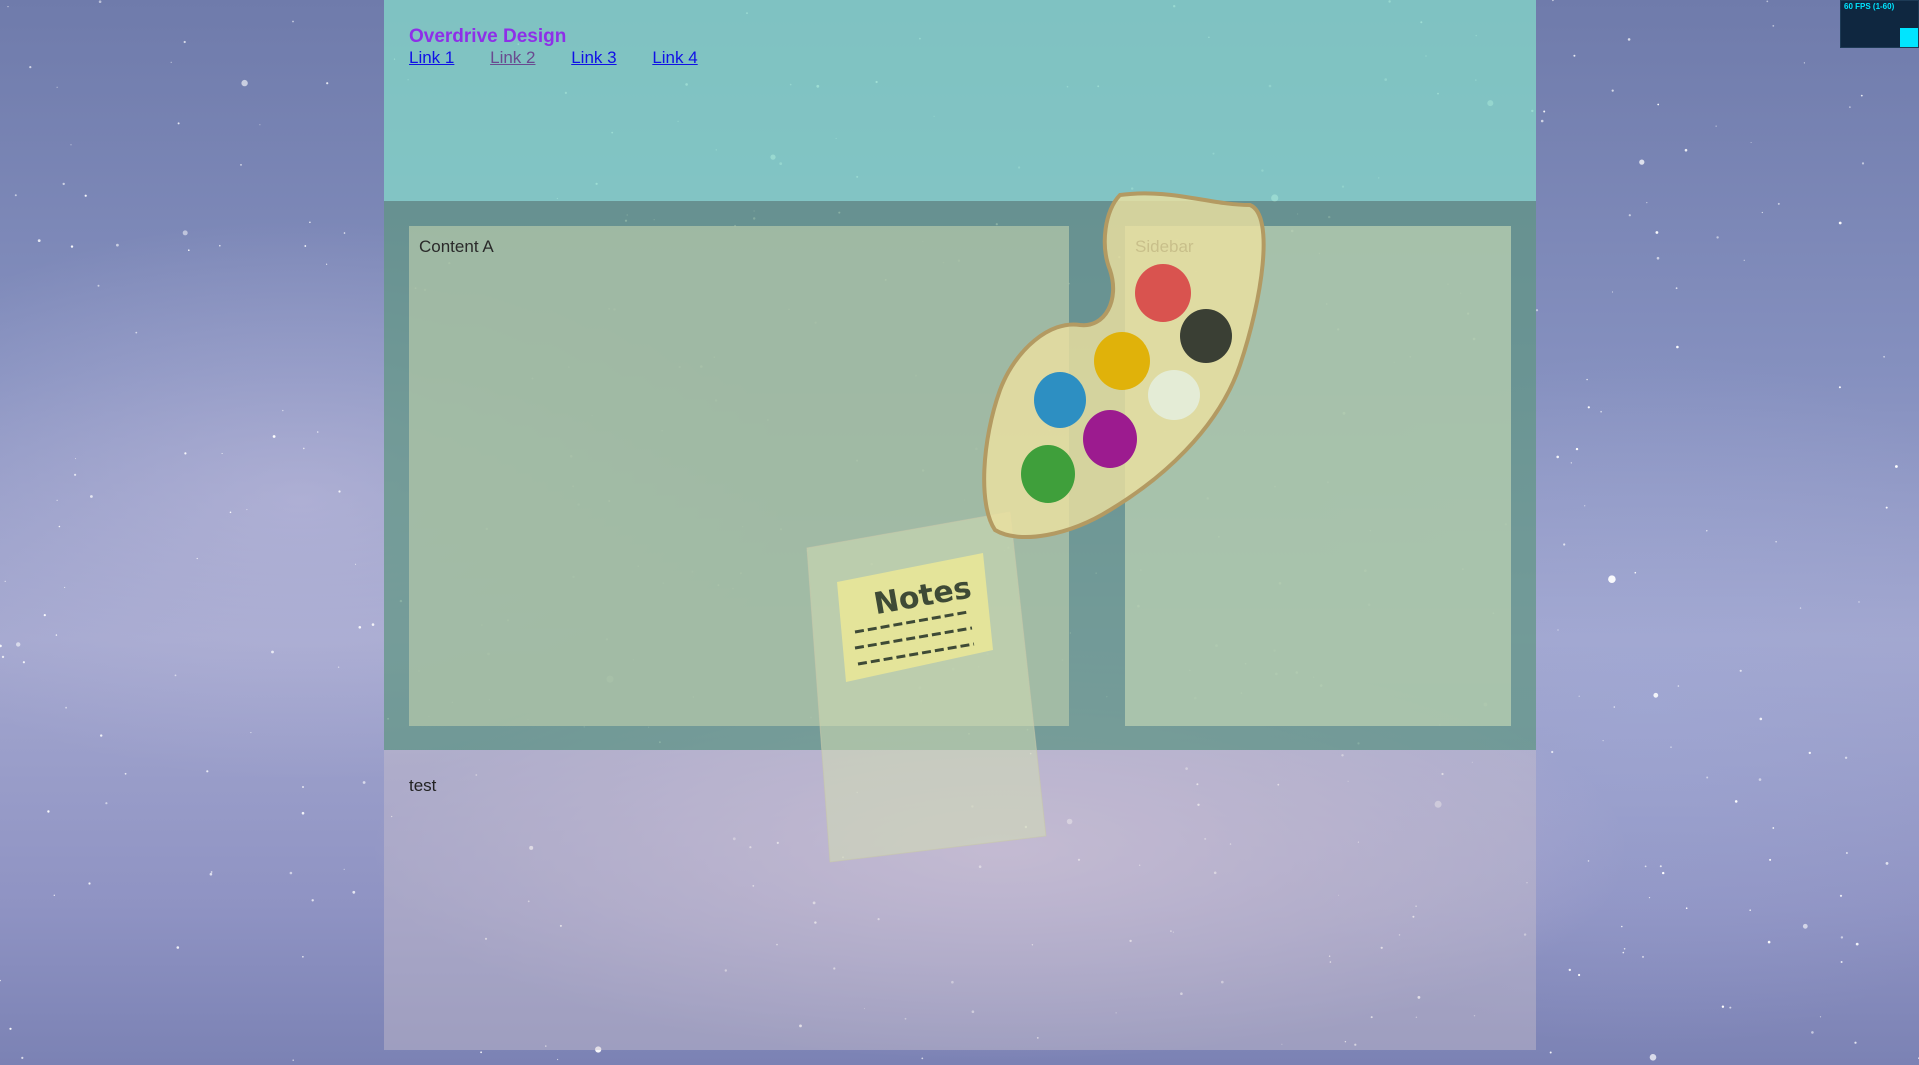 The width and height of the screenshot is (1919, 1065). What do you see at coordinates (423, 785) in the screenshot?
I see `footer-text: test` at bounding box center [423, 785].